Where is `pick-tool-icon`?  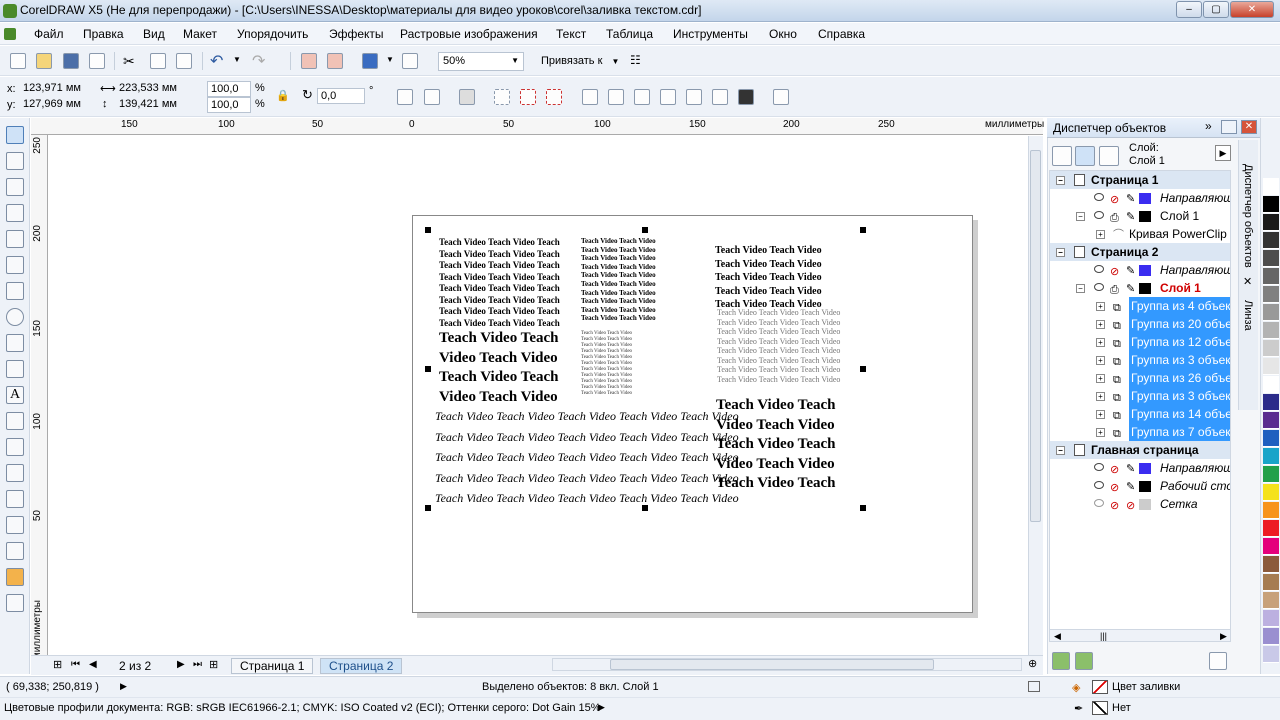 pick-tool-icon is located at coordinates (15, 135).